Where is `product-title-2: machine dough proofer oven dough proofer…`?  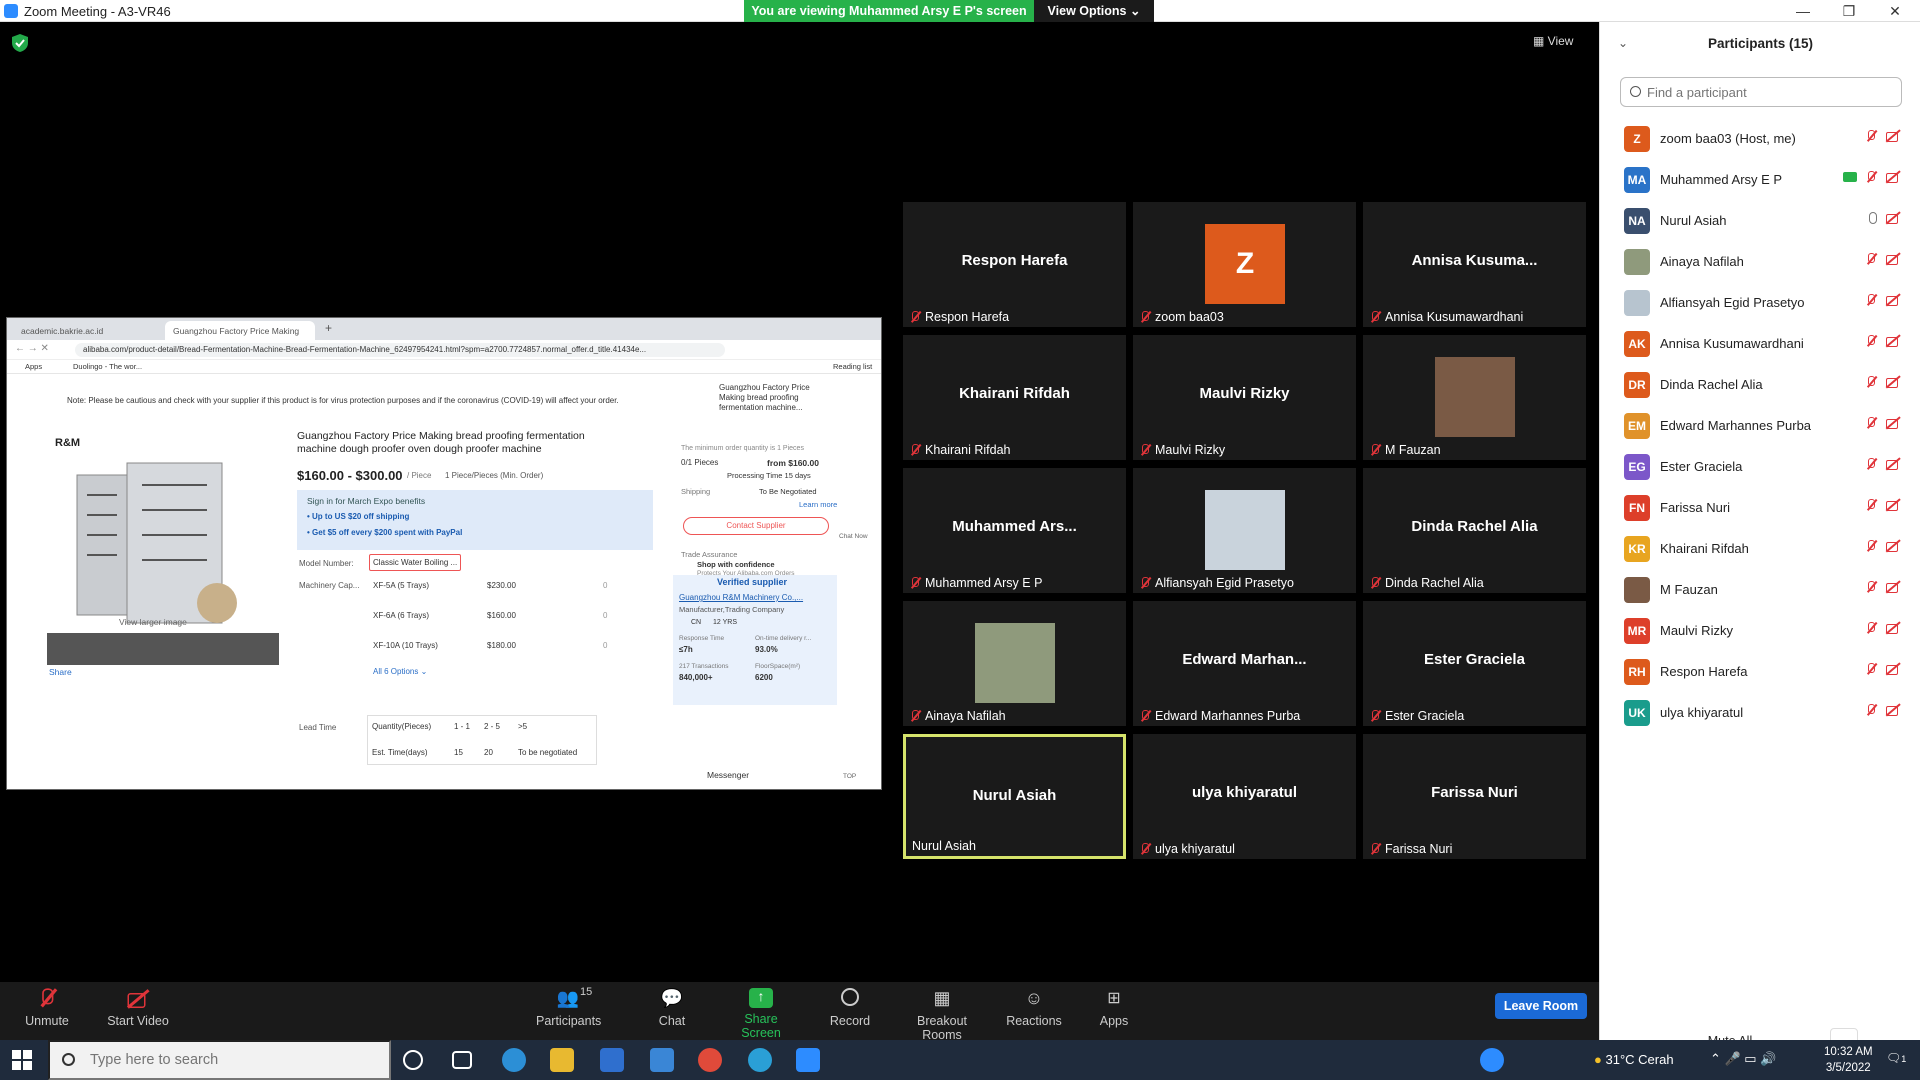
product-title-2: machine dough proofer oven dough proofer… is located at coordinates (419, 449).